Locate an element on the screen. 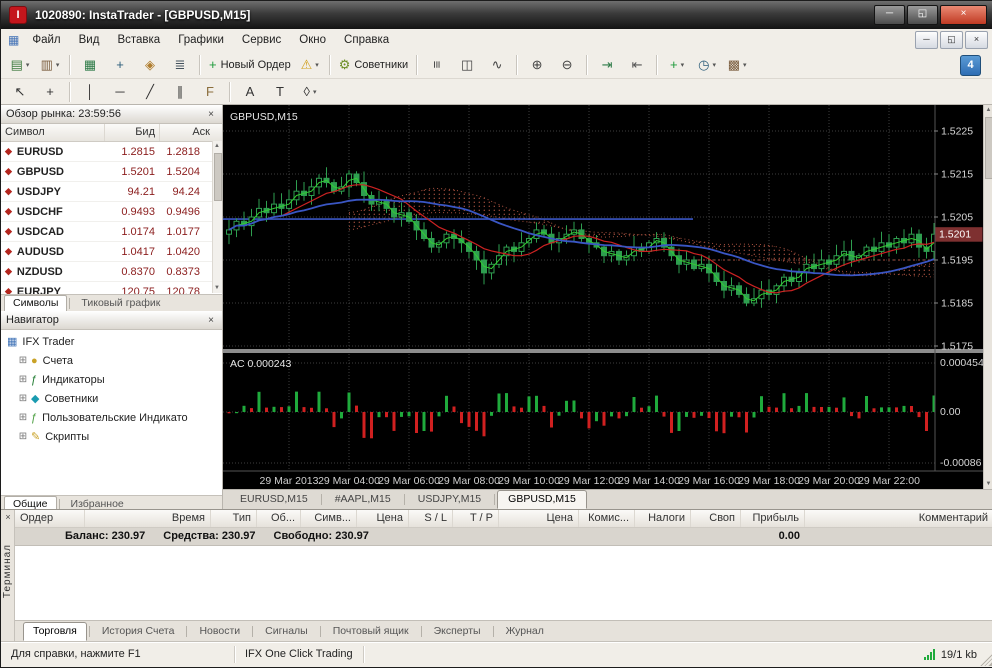 The height and width of the screenshot is (668, 992). market-watch-row: ◆ EURJPY 120.75 120.78 is located at coordinates (111, 288).